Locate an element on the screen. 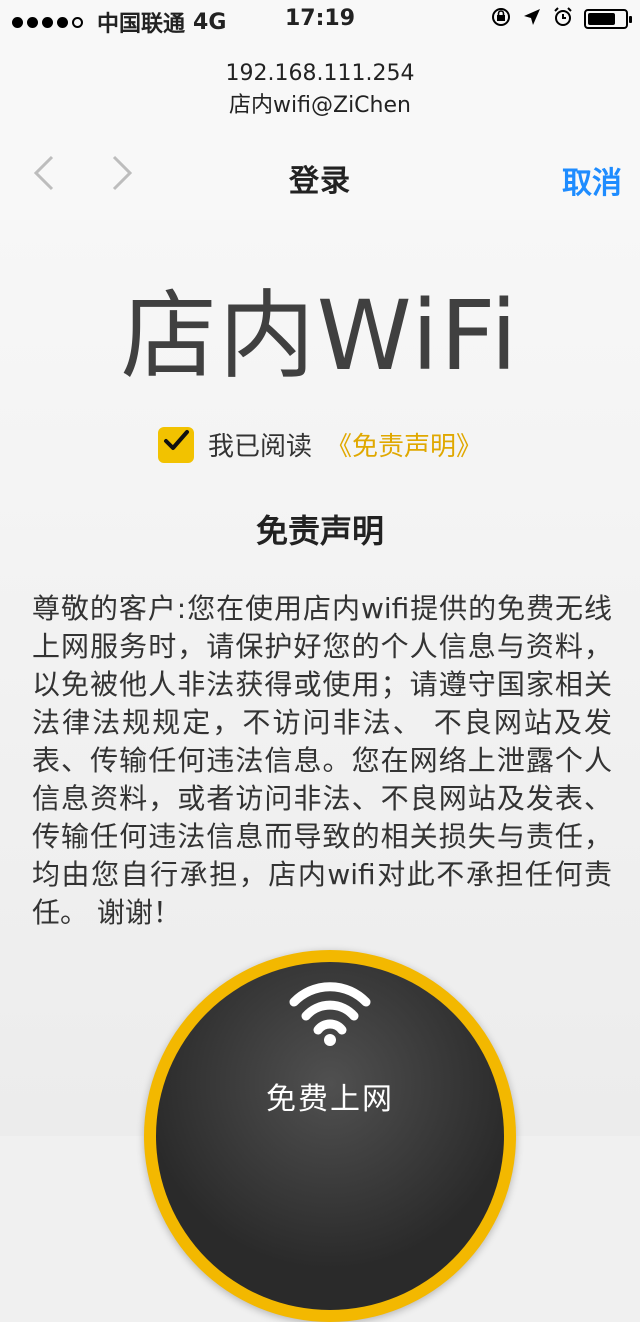 The image size is (640, 1322). status-bar: 中国联通 4G 17:19 is located at coordinates (320, 20).